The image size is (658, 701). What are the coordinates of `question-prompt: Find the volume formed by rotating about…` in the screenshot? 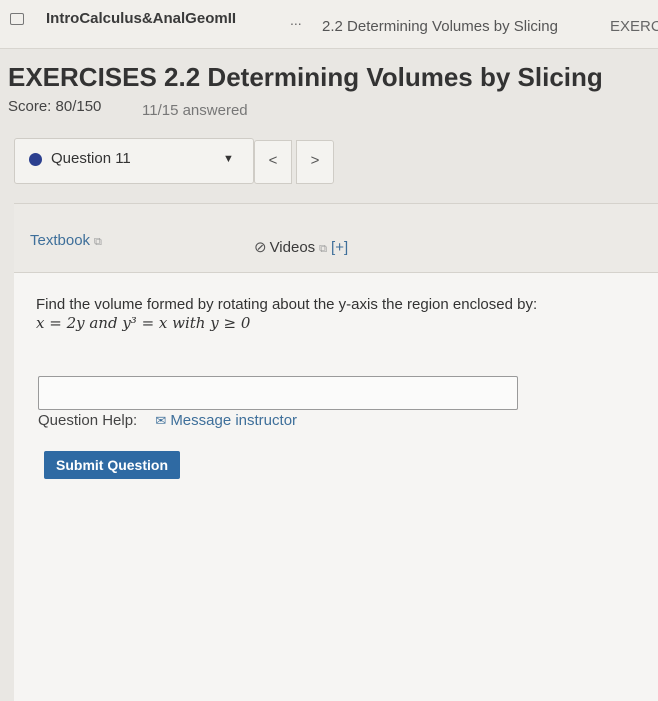 It's located at (287, 304).